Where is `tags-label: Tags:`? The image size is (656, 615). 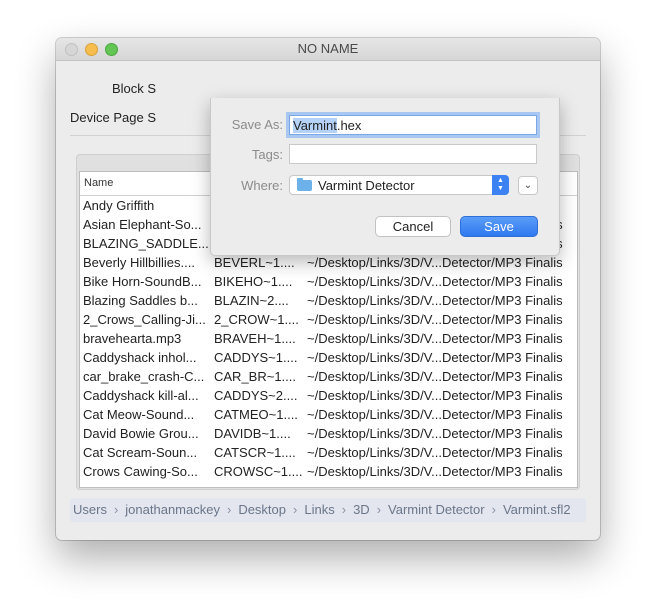 tags-label: Tags: is located at coordinates (267, 154).